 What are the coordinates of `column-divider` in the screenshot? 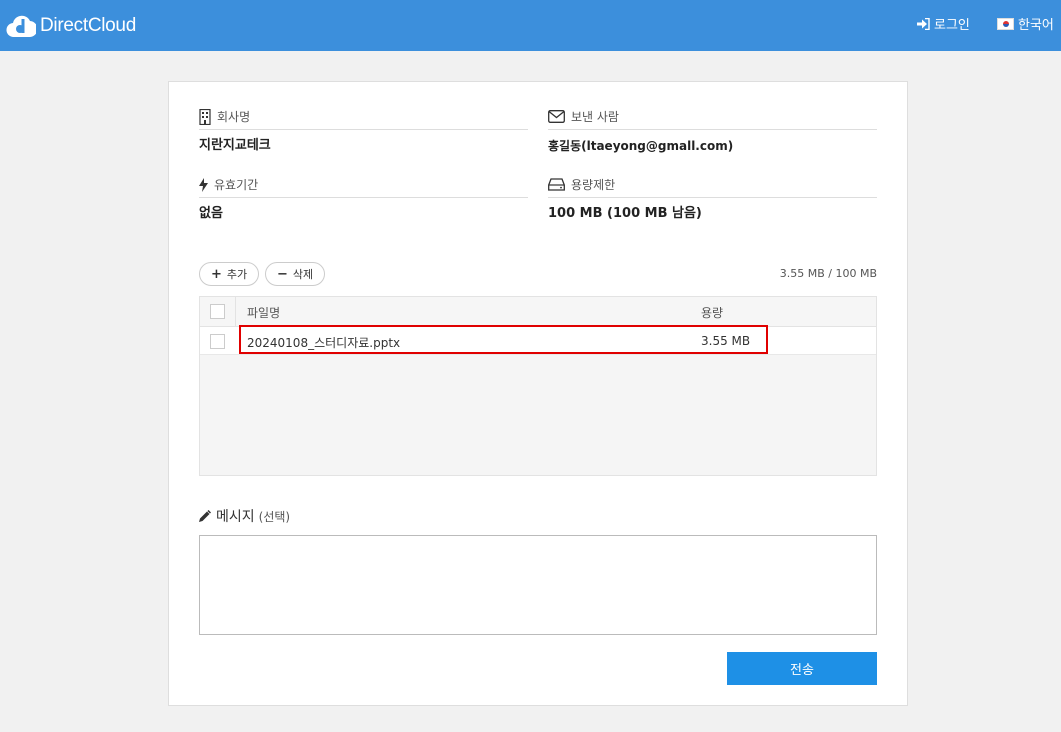 It's located at (235, 312).